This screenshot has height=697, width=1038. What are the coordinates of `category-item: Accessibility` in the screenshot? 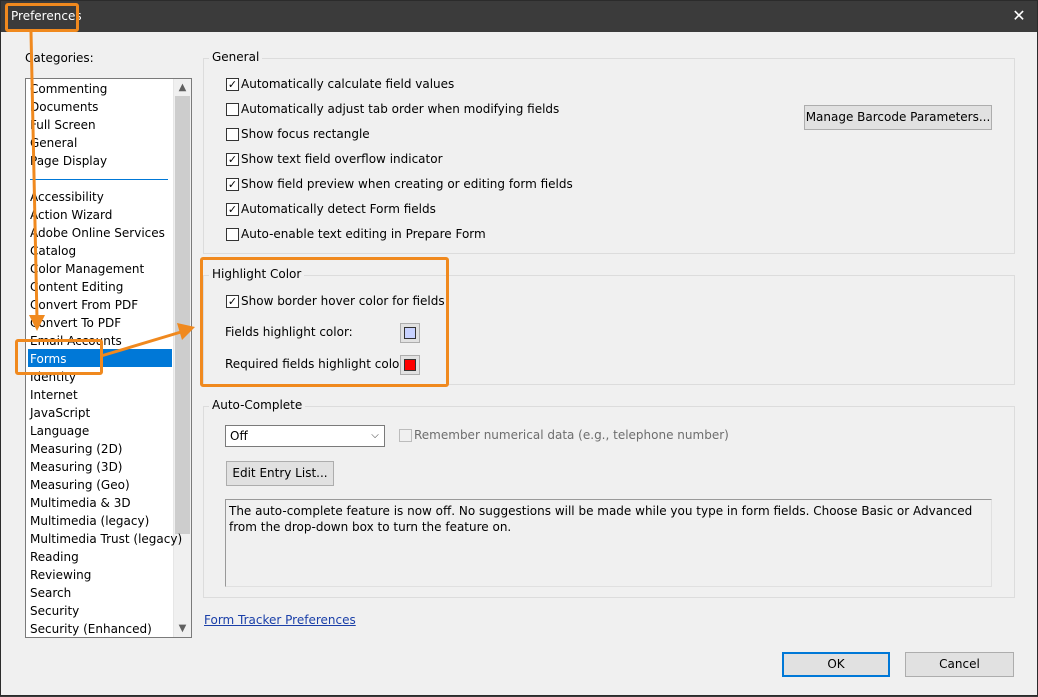 It's located at (67, 197).